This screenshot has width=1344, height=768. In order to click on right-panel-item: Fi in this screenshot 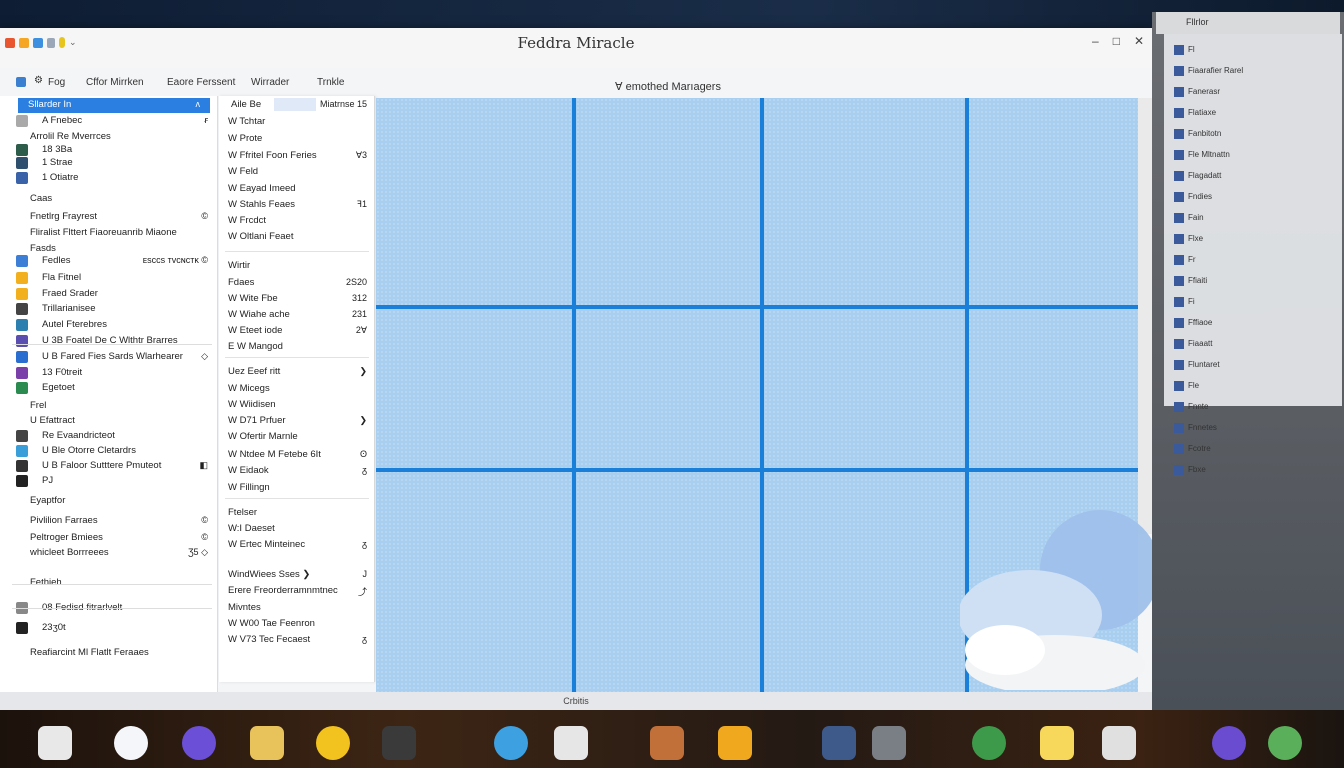, I will do `click(1239, 303)`.